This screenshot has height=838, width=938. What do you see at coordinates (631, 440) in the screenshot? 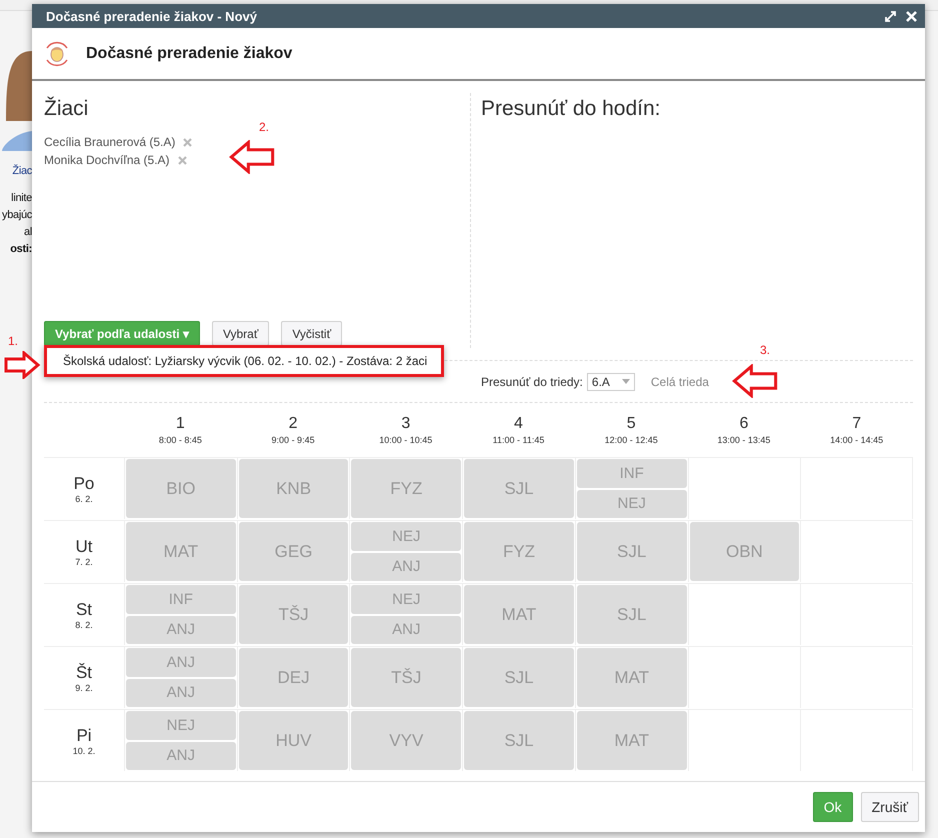
I see `period-time: 12:00 - 12:45` at bounding box center [631, 440].